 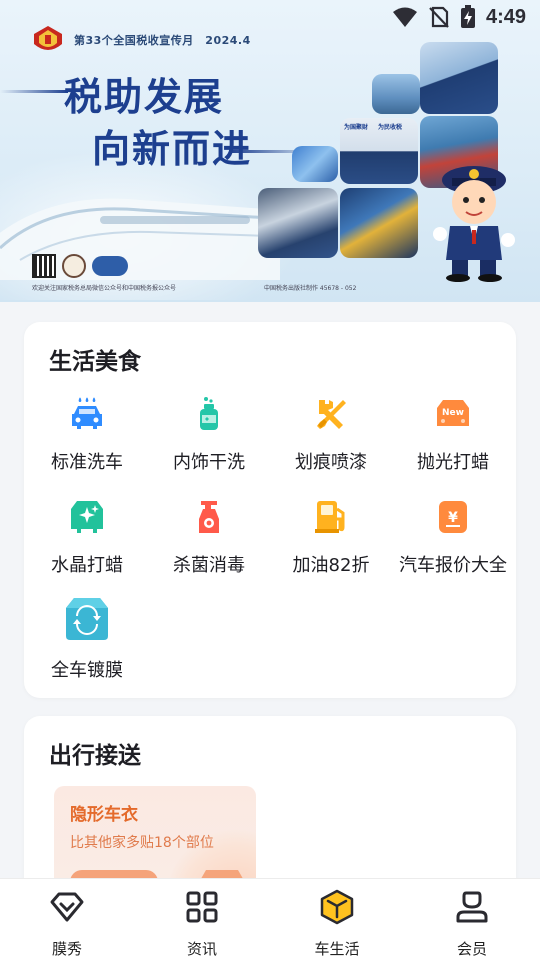 I want to click on status-icons: 4:49, so click(x=459, y=17).